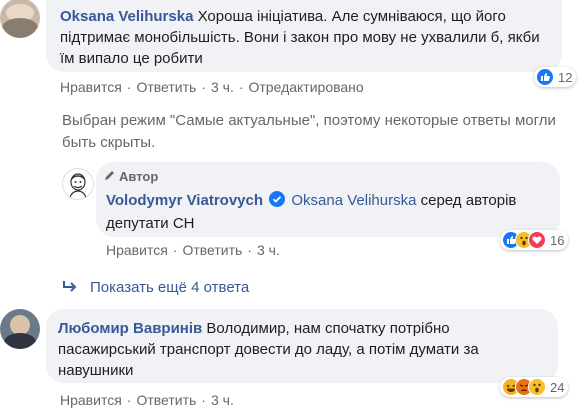 The image size is (580, 408). I want to click on author-badge-label: Автор, so click(139, 176).